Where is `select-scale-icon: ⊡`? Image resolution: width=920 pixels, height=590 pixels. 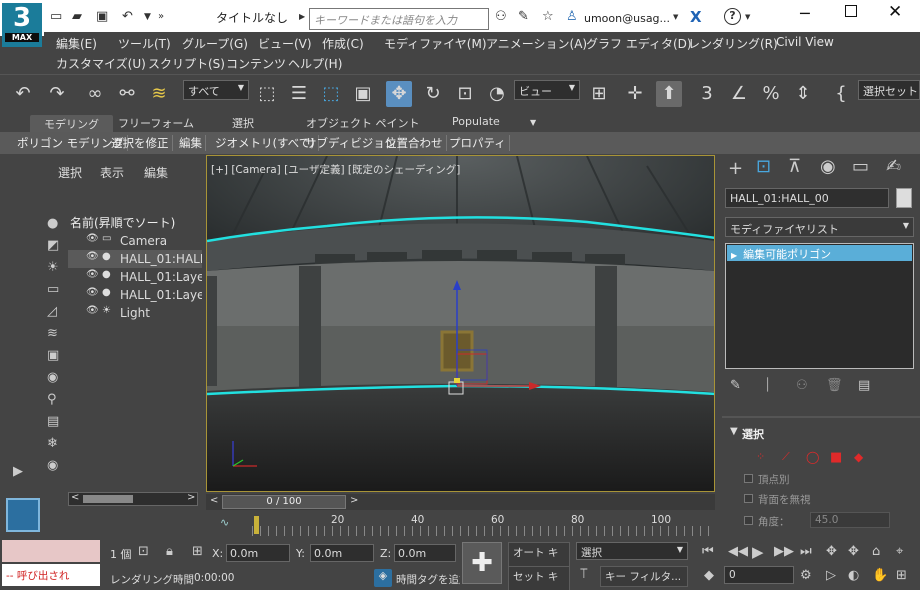
select-scale-icon: ⊡ is located at coordinates (465, 94).